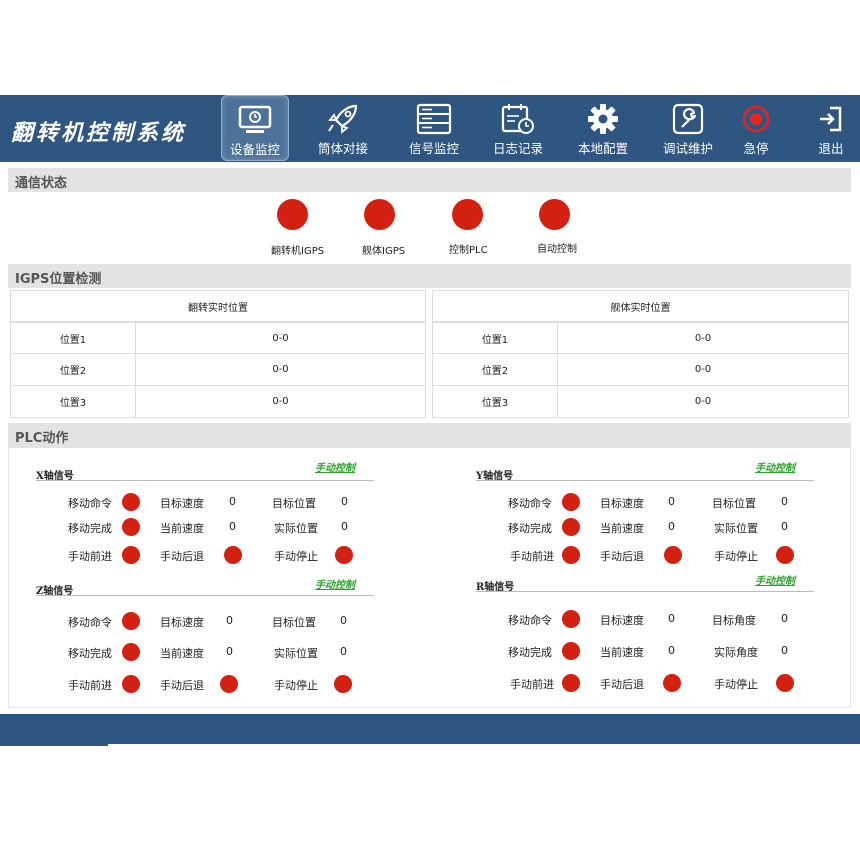  I want to click on manual-control-link-r: 手动控制, so click(775, 579).